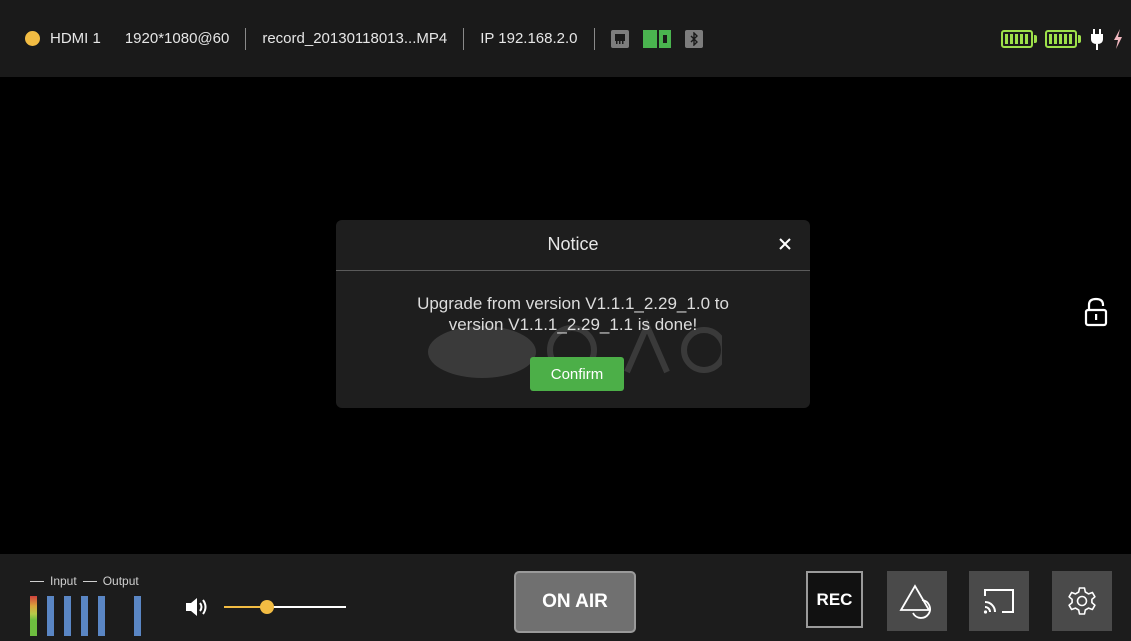  Describe the element at coordinates (573, 324) in the screenshot. I see `dialog-message-line: version V1.1.1_2.29_1.1 is done!` at that location.